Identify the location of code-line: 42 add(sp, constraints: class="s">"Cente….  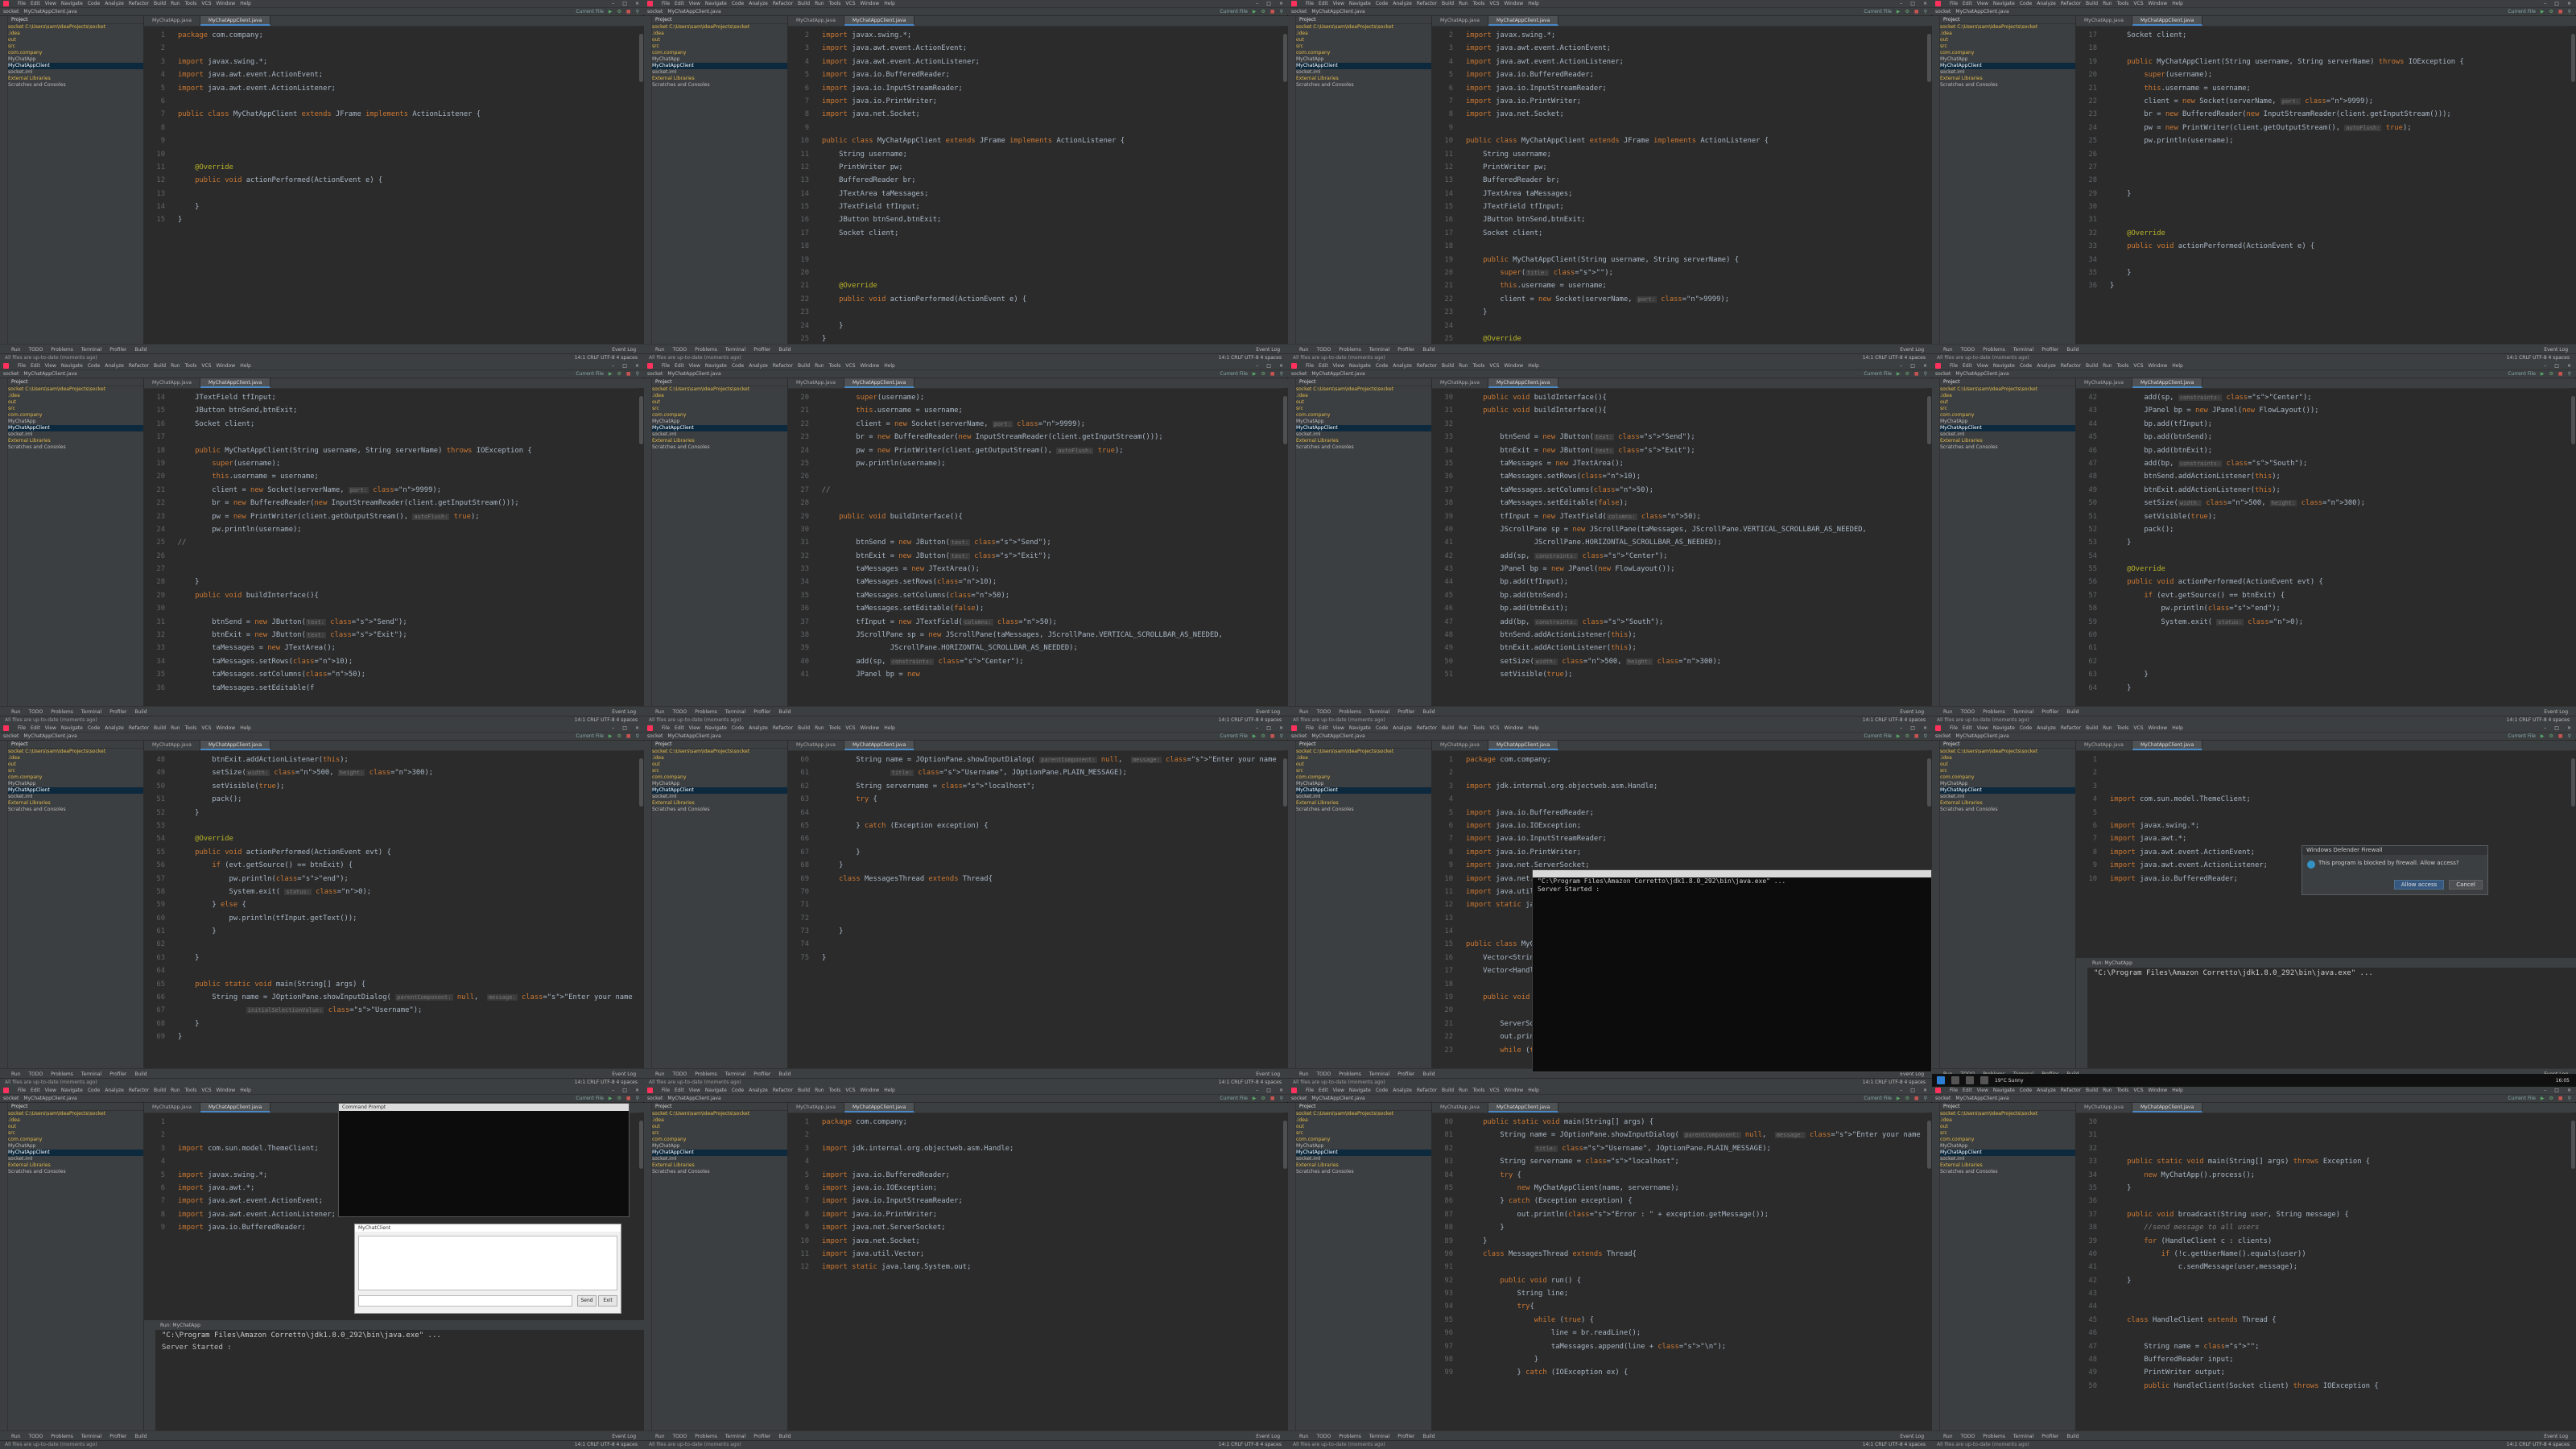
(1679, 556).